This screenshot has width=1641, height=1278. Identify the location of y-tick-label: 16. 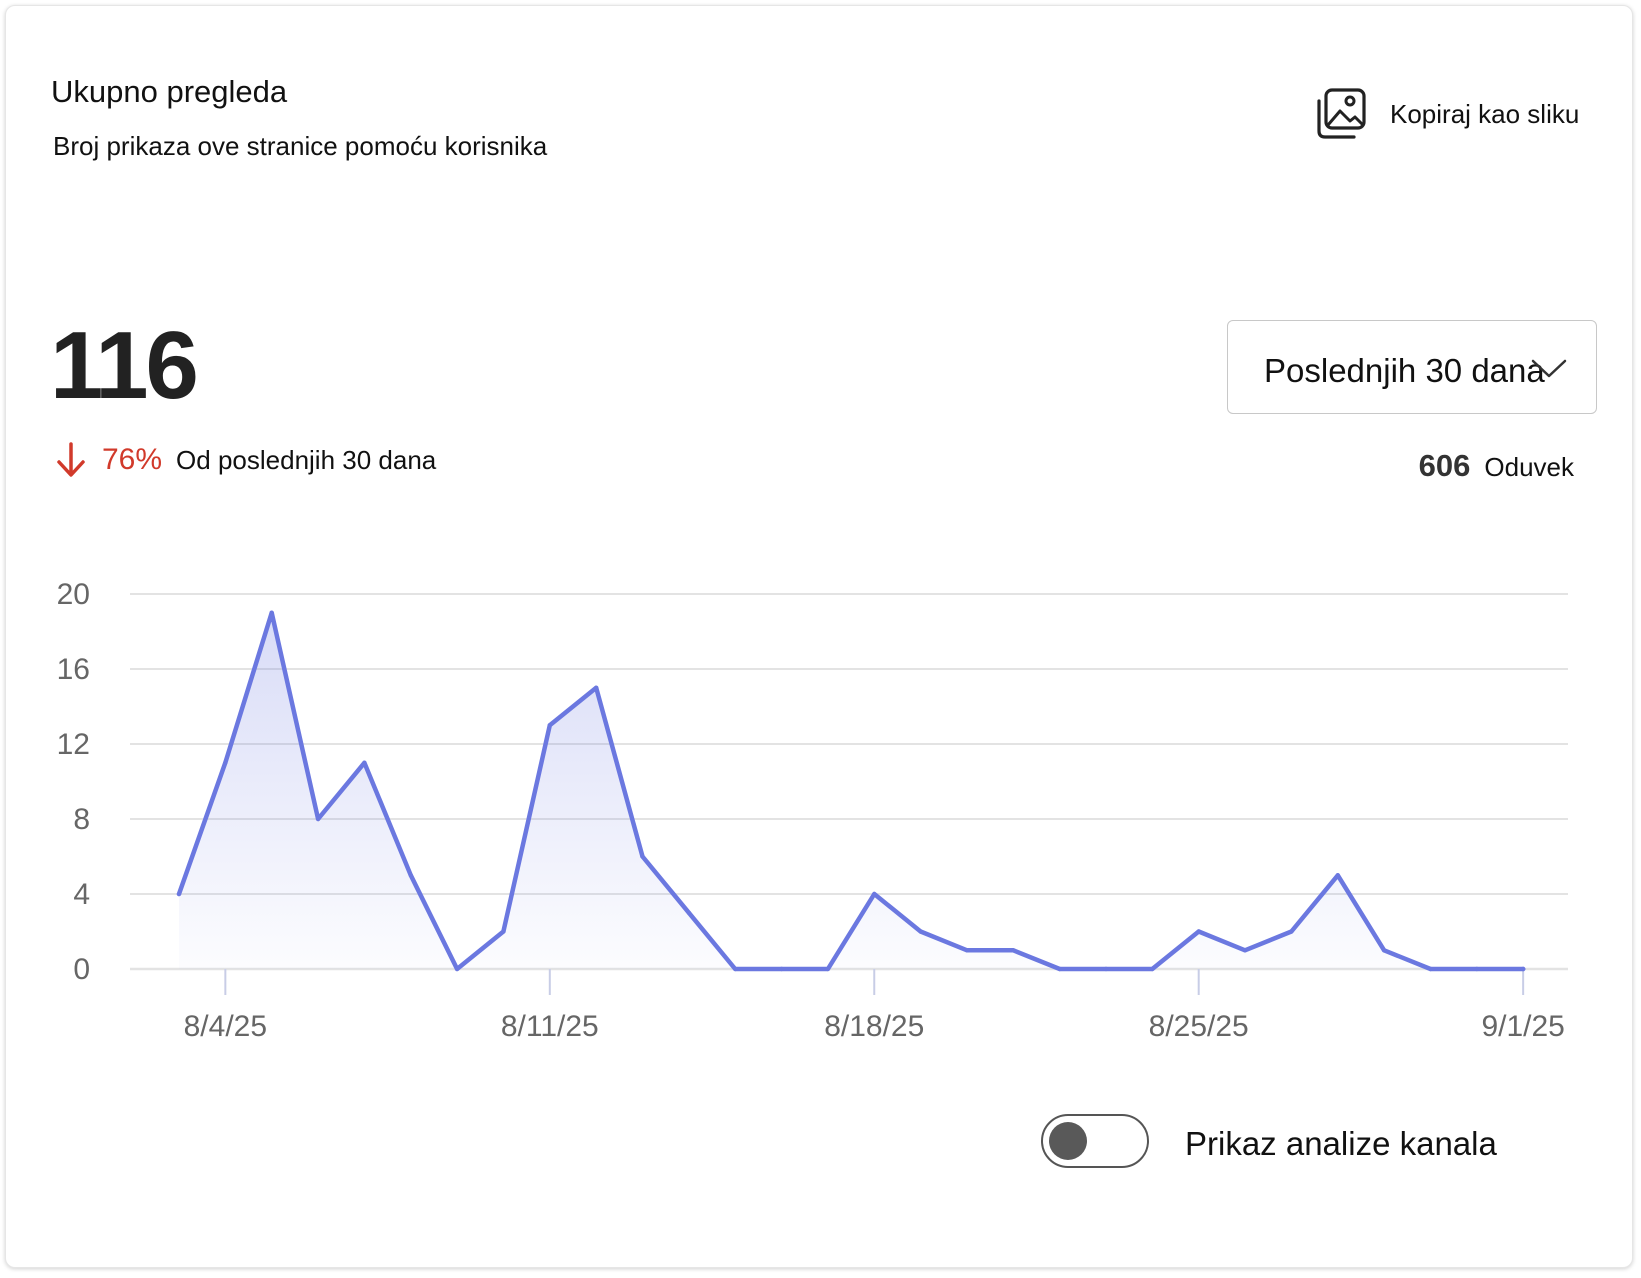
(73, 669).